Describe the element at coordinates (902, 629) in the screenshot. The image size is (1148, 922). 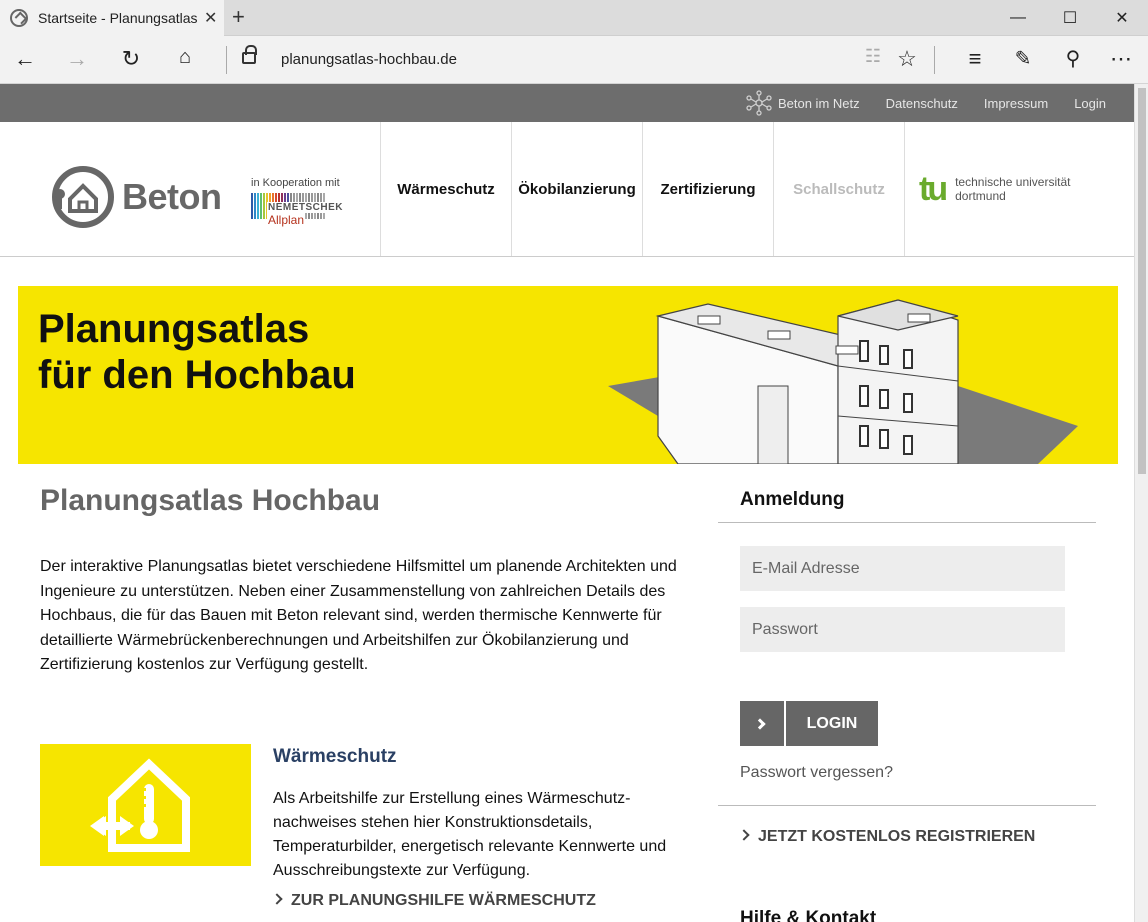
I see `password-field` at that location.